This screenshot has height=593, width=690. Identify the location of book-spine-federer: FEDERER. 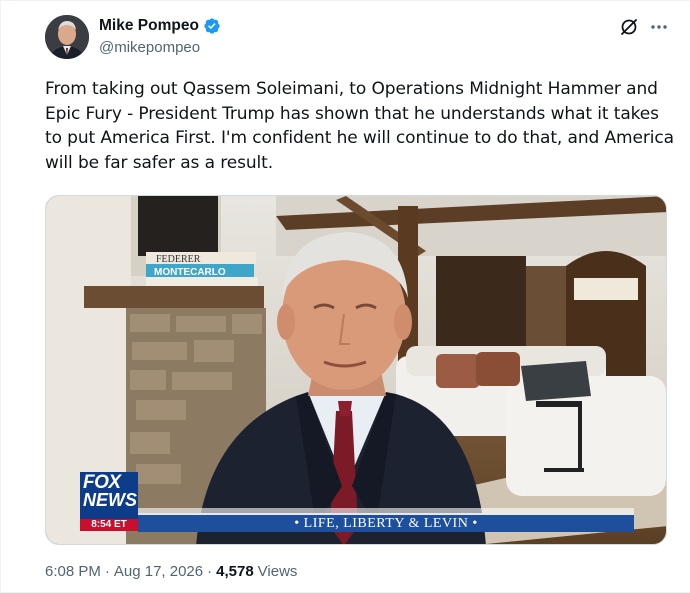
(178, 259).